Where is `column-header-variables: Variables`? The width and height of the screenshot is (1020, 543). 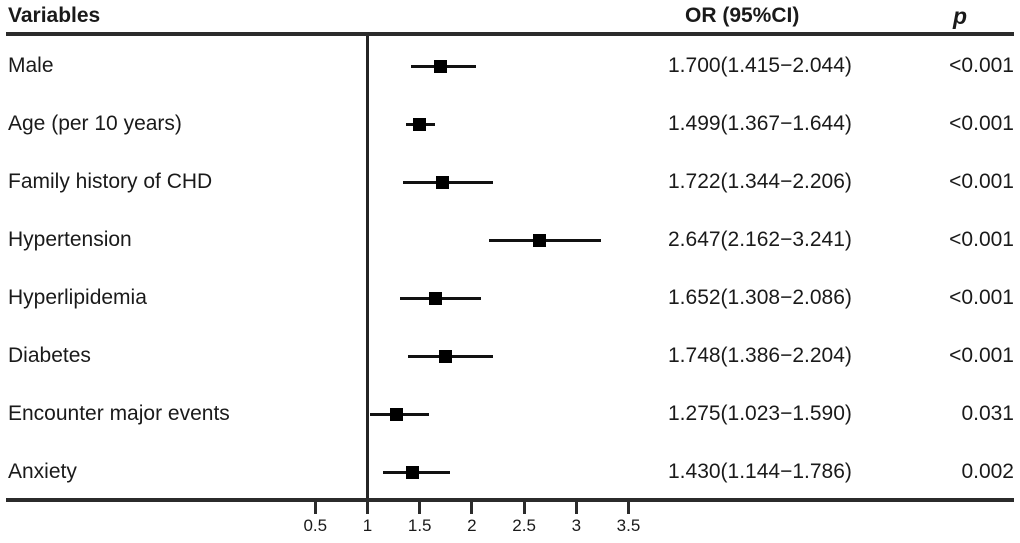
column-header-variables: Variables is located at coordinates (54, 15).